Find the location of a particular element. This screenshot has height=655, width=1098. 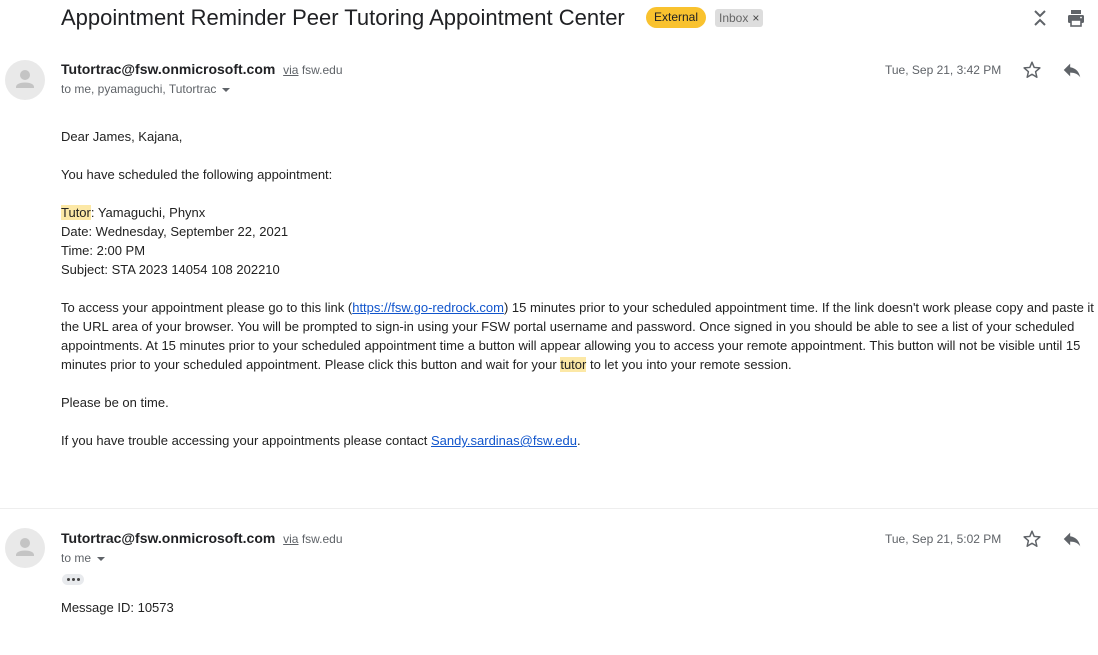

message-date: Tue, Sep 21, 3:42 PM is located at coordinates (943, 70).